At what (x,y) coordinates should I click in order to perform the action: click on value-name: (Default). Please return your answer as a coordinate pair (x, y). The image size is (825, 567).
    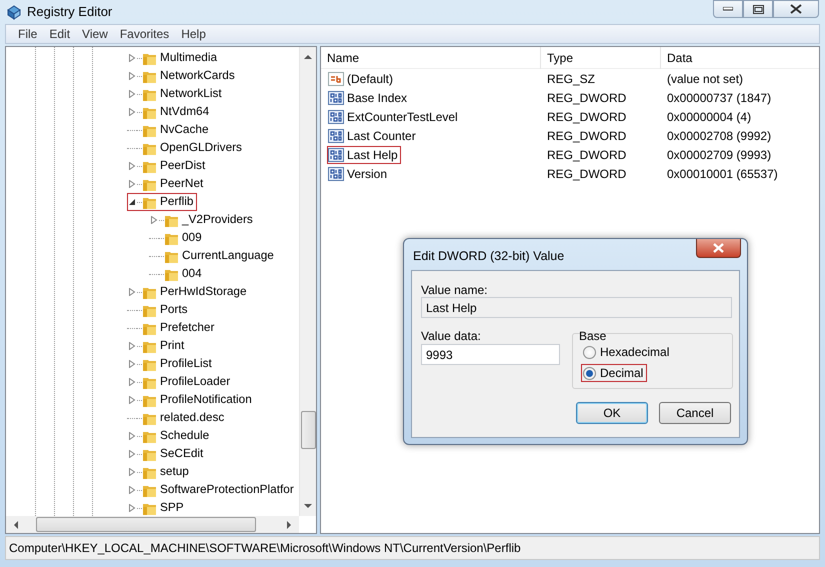
    Looking at the image, I should click on (370, 79).